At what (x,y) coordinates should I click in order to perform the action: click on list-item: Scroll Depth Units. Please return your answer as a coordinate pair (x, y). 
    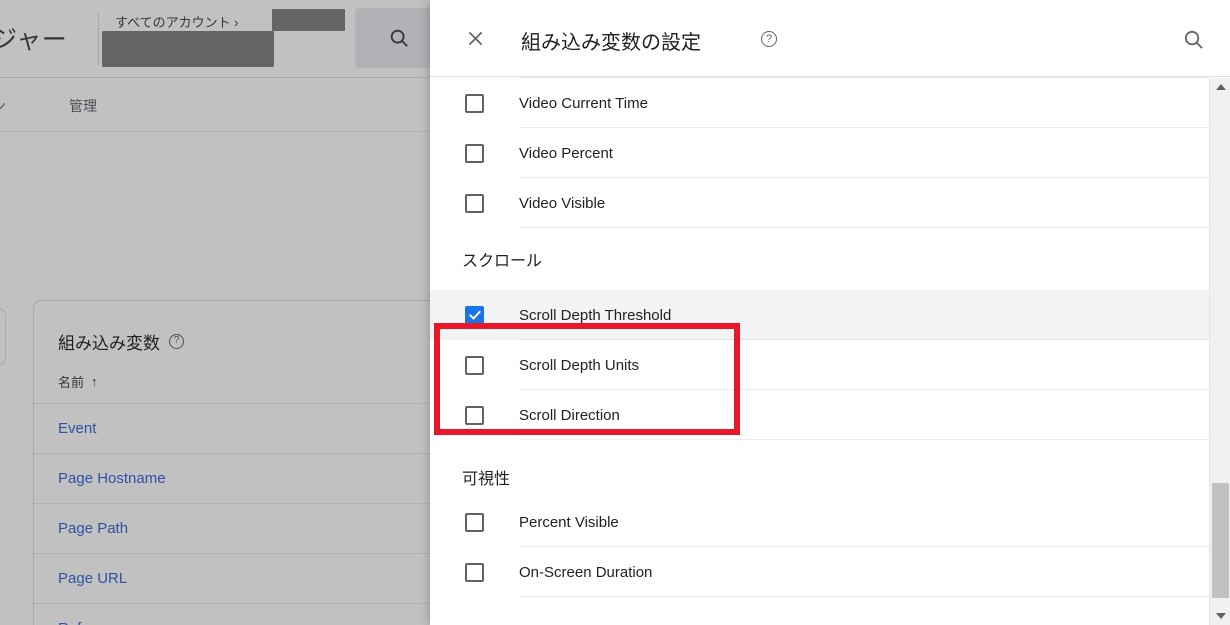
    Looking at the image, I should click on (819, 365).